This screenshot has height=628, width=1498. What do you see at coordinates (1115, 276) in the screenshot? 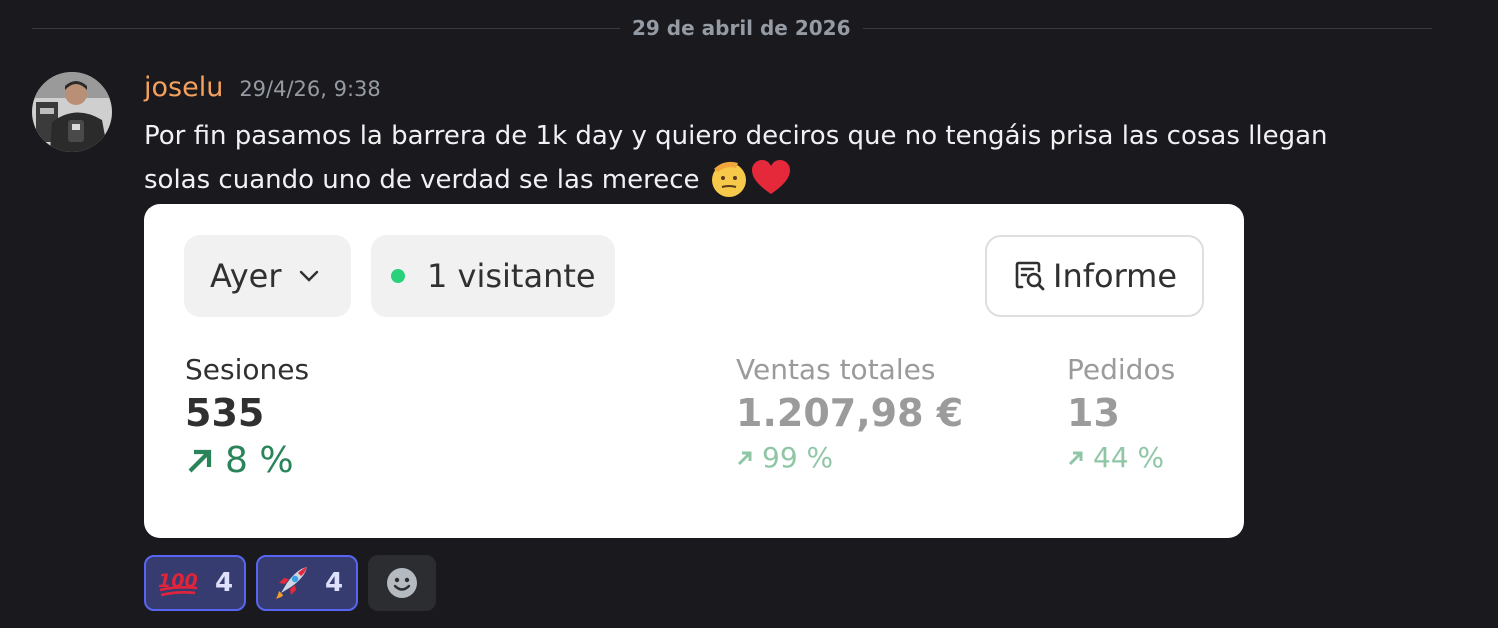
I see `report-button-label: Informe` at bounding box center [1115, 276].